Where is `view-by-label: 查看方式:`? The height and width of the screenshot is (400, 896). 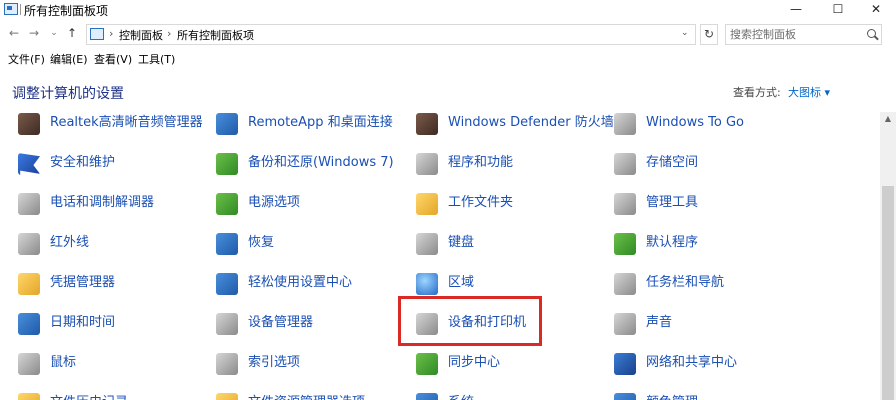
view-by-label: 查看方式: is located at coordinates (757, 92).